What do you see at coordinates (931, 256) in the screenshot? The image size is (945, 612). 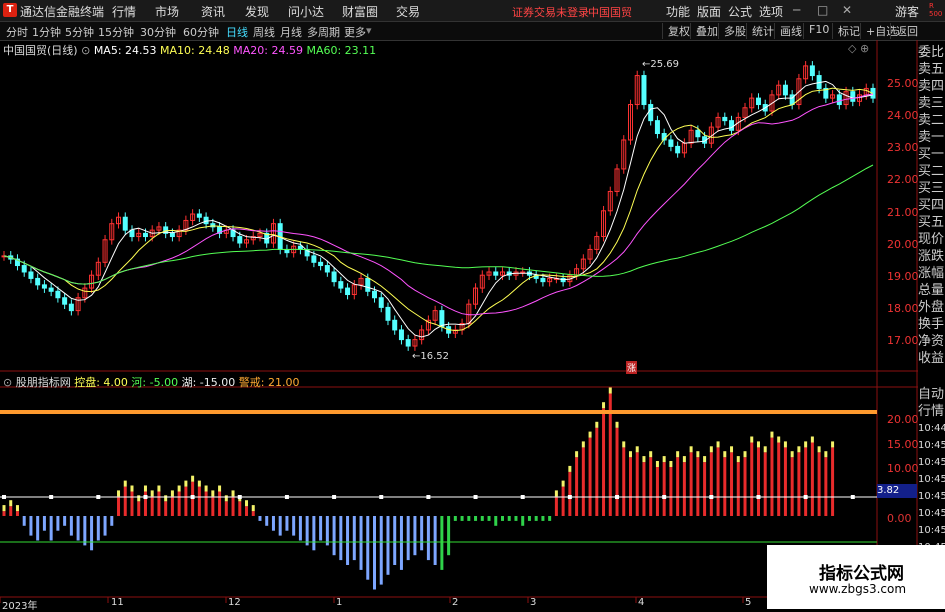 I see `quote-label: 涨跌` at bounding box center [931, 256].